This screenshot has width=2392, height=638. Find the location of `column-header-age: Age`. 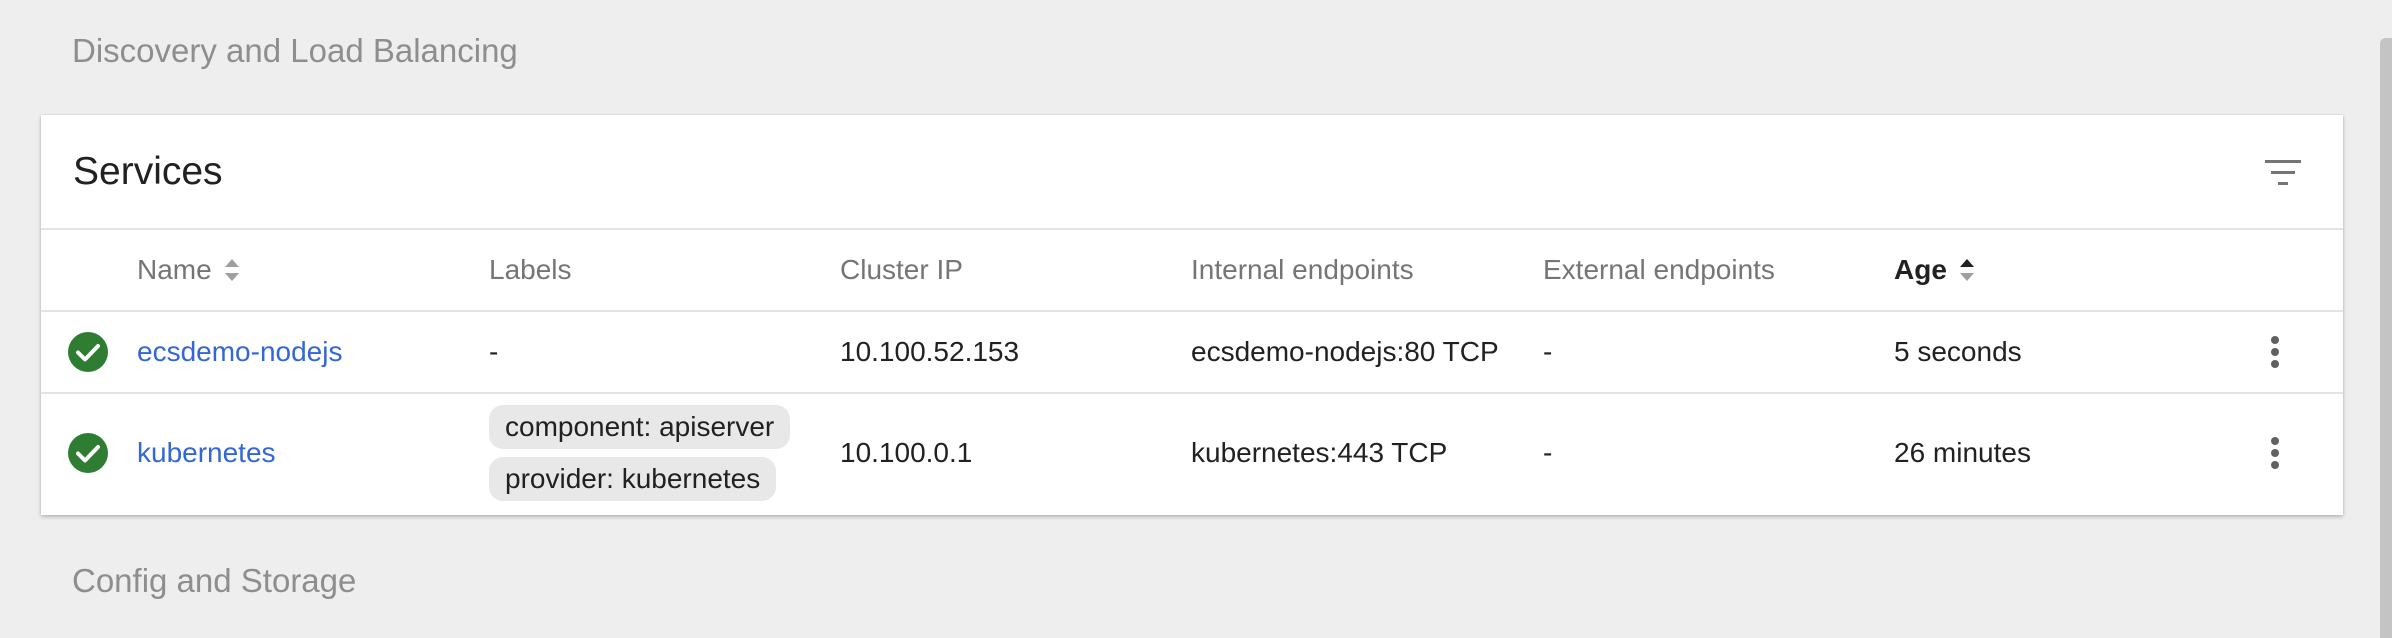

column-header-age: Age is located at coordinates (1935, 270).